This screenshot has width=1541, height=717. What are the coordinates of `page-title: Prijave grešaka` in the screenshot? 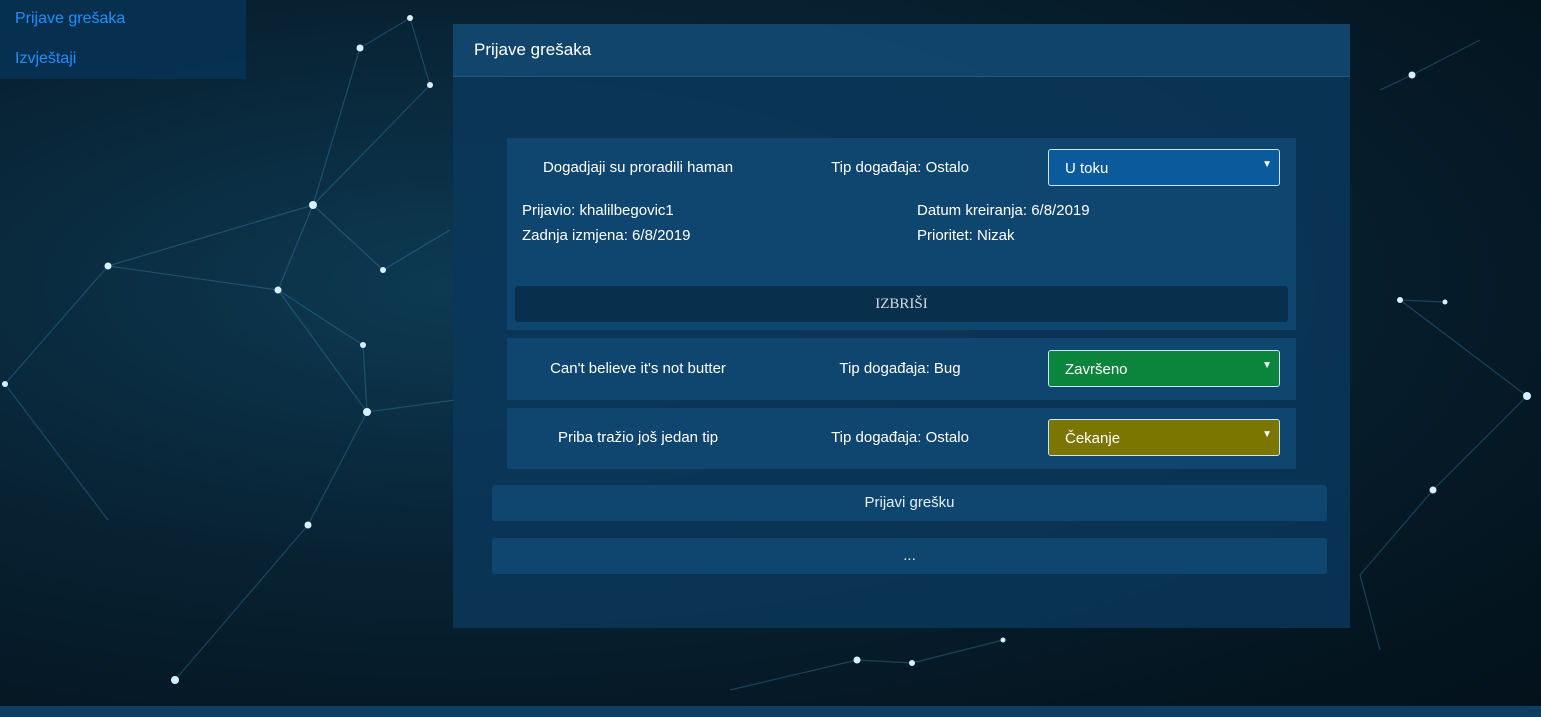 It's located at (533, 49).